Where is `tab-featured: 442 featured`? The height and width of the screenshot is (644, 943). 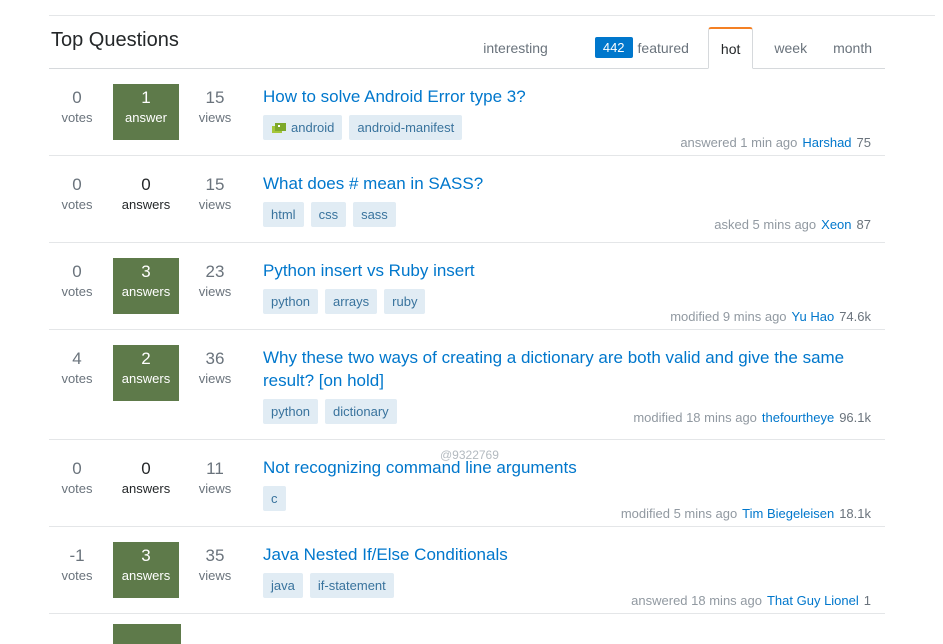 tab-featured: 442 featured is located at coordinates (642, 47).